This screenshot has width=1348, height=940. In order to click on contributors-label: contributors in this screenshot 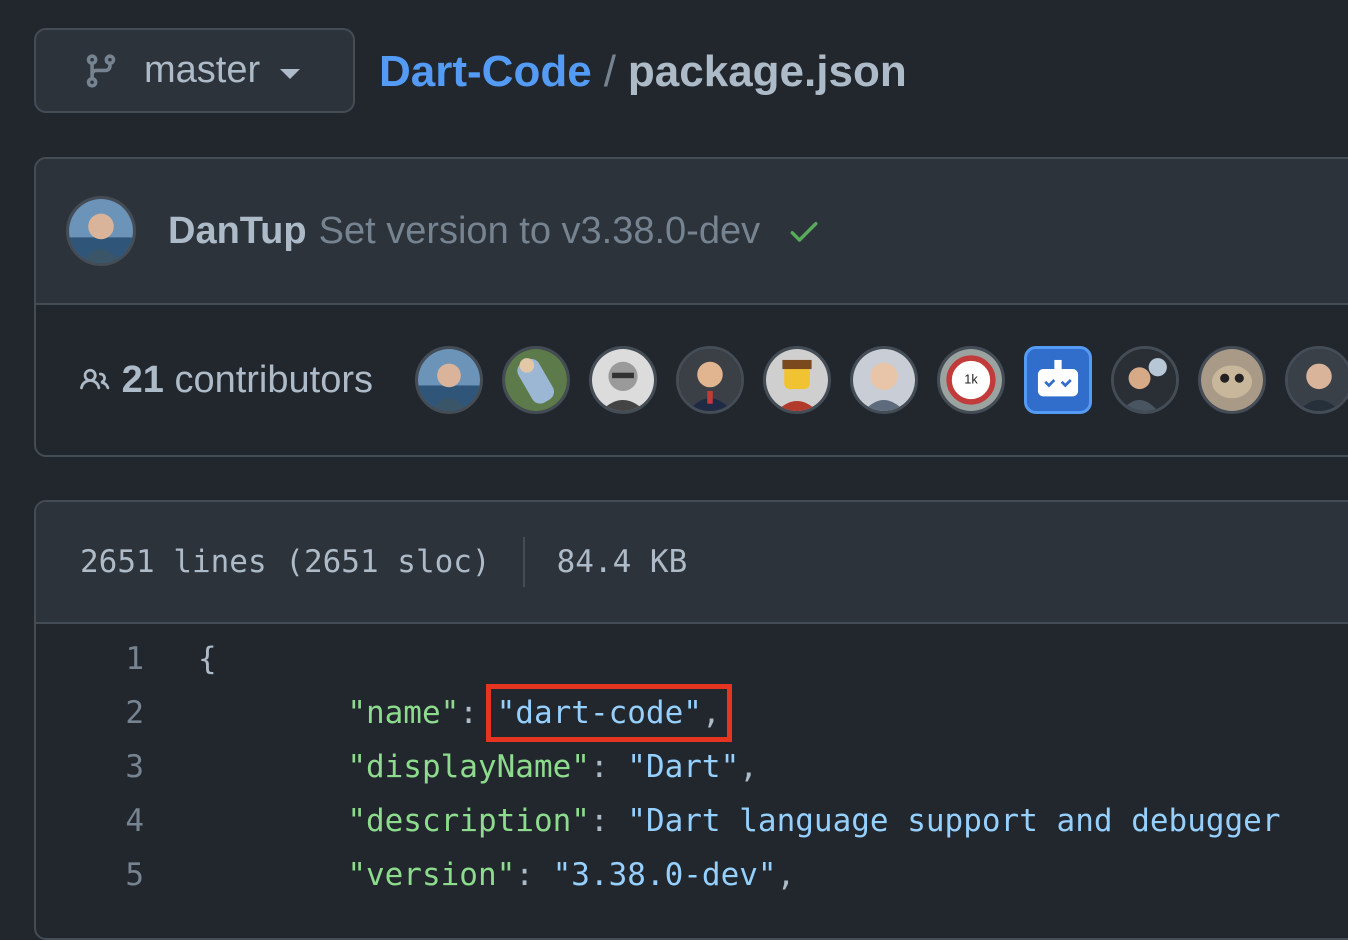, I will do `click(273, 379)`.